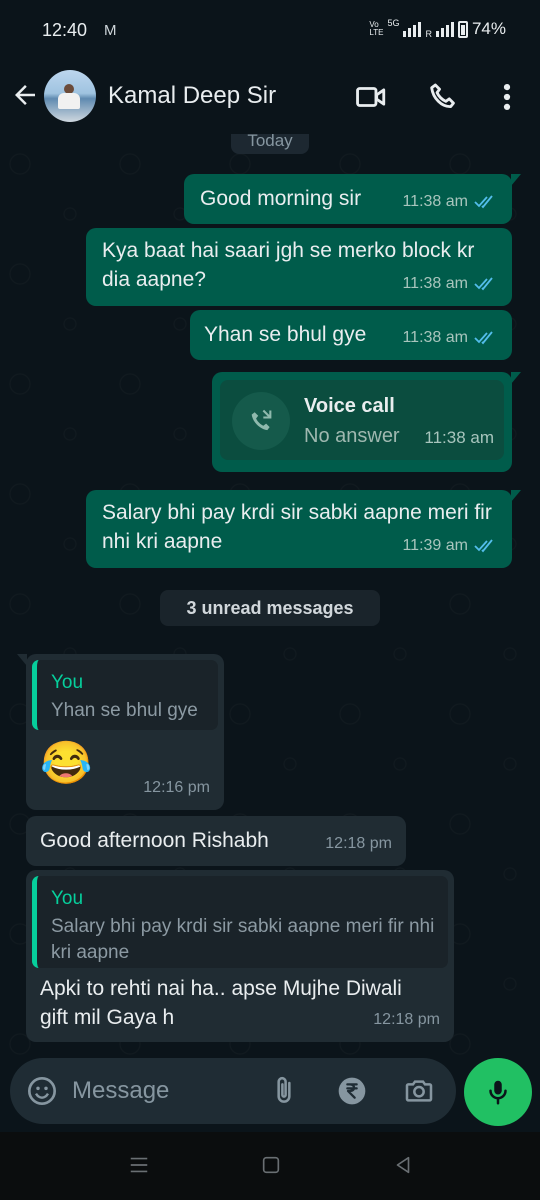  I want to click on battery-percent: 74%, so click(488, 28).